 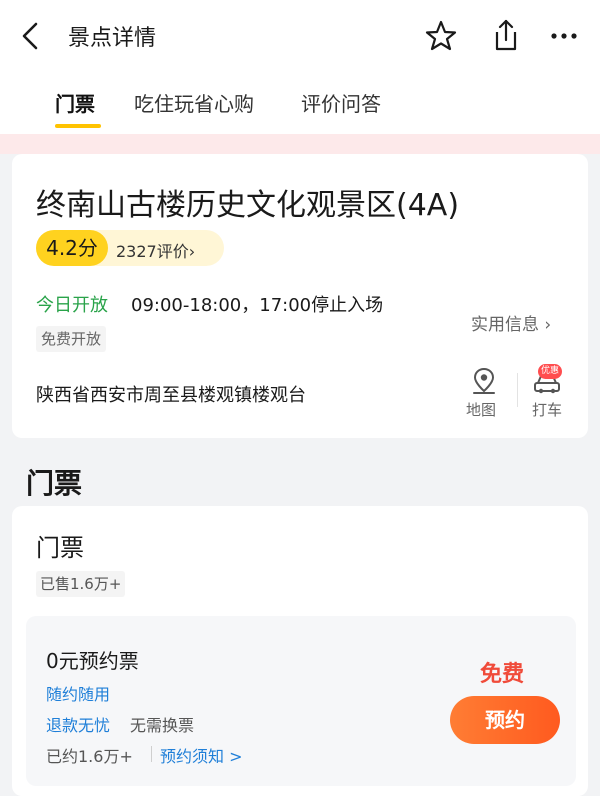 What do you see at coordinates (341, 102) in the screenshot?
I see `tab-reviews-qa: 评价问答` at bounding box center [341, 102].